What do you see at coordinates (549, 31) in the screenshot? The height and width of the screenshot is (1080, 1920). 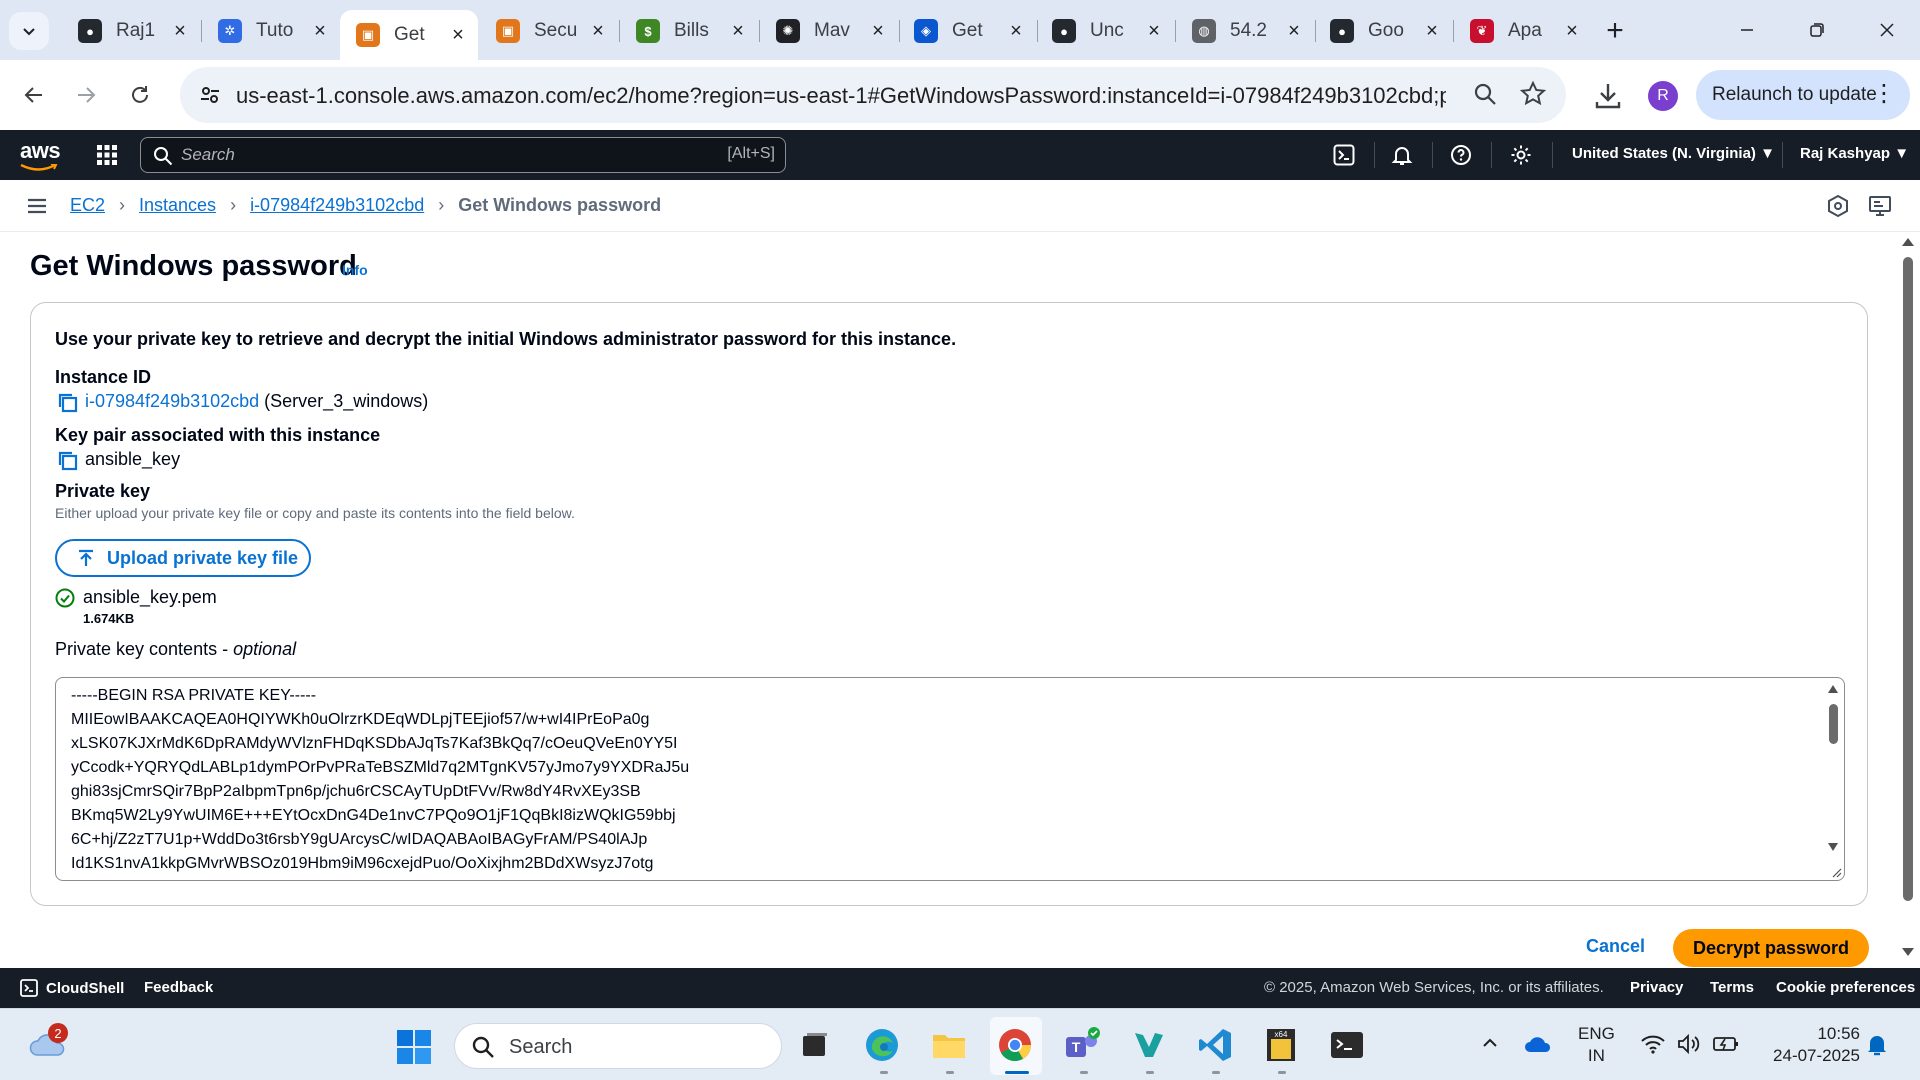 I see `browser-tab: ▣ Secu ×` at bounding box center [549, 31].